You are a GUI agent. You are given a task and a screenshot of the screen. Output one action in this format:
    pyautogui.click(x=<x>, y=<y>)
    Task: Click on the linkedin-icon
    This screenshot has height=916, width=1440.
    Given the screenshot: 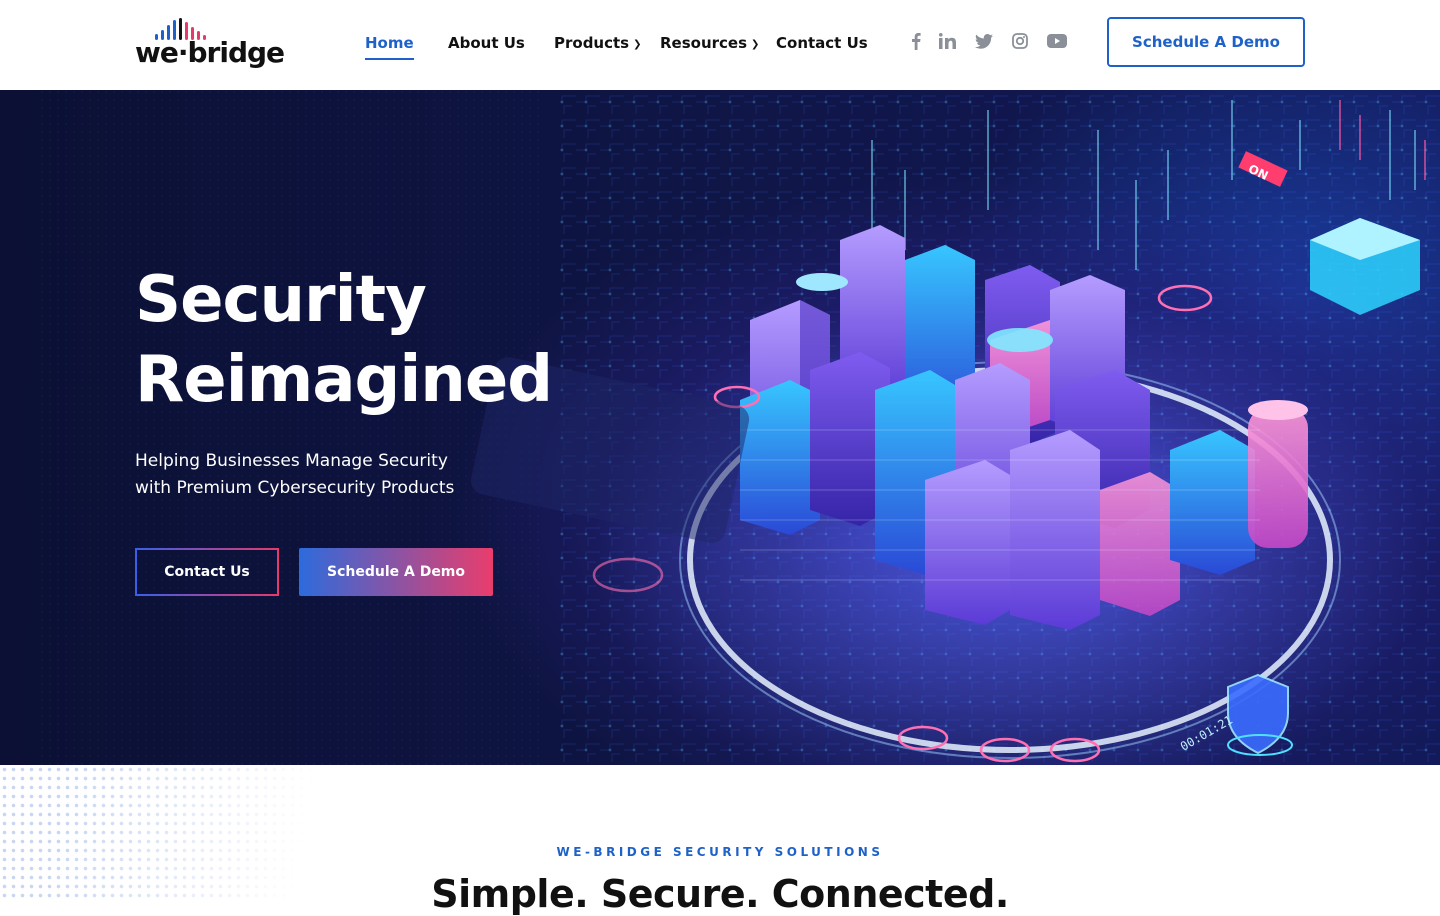 What is the action you would take?
    pyautogui.click(x=948, y=41)
    